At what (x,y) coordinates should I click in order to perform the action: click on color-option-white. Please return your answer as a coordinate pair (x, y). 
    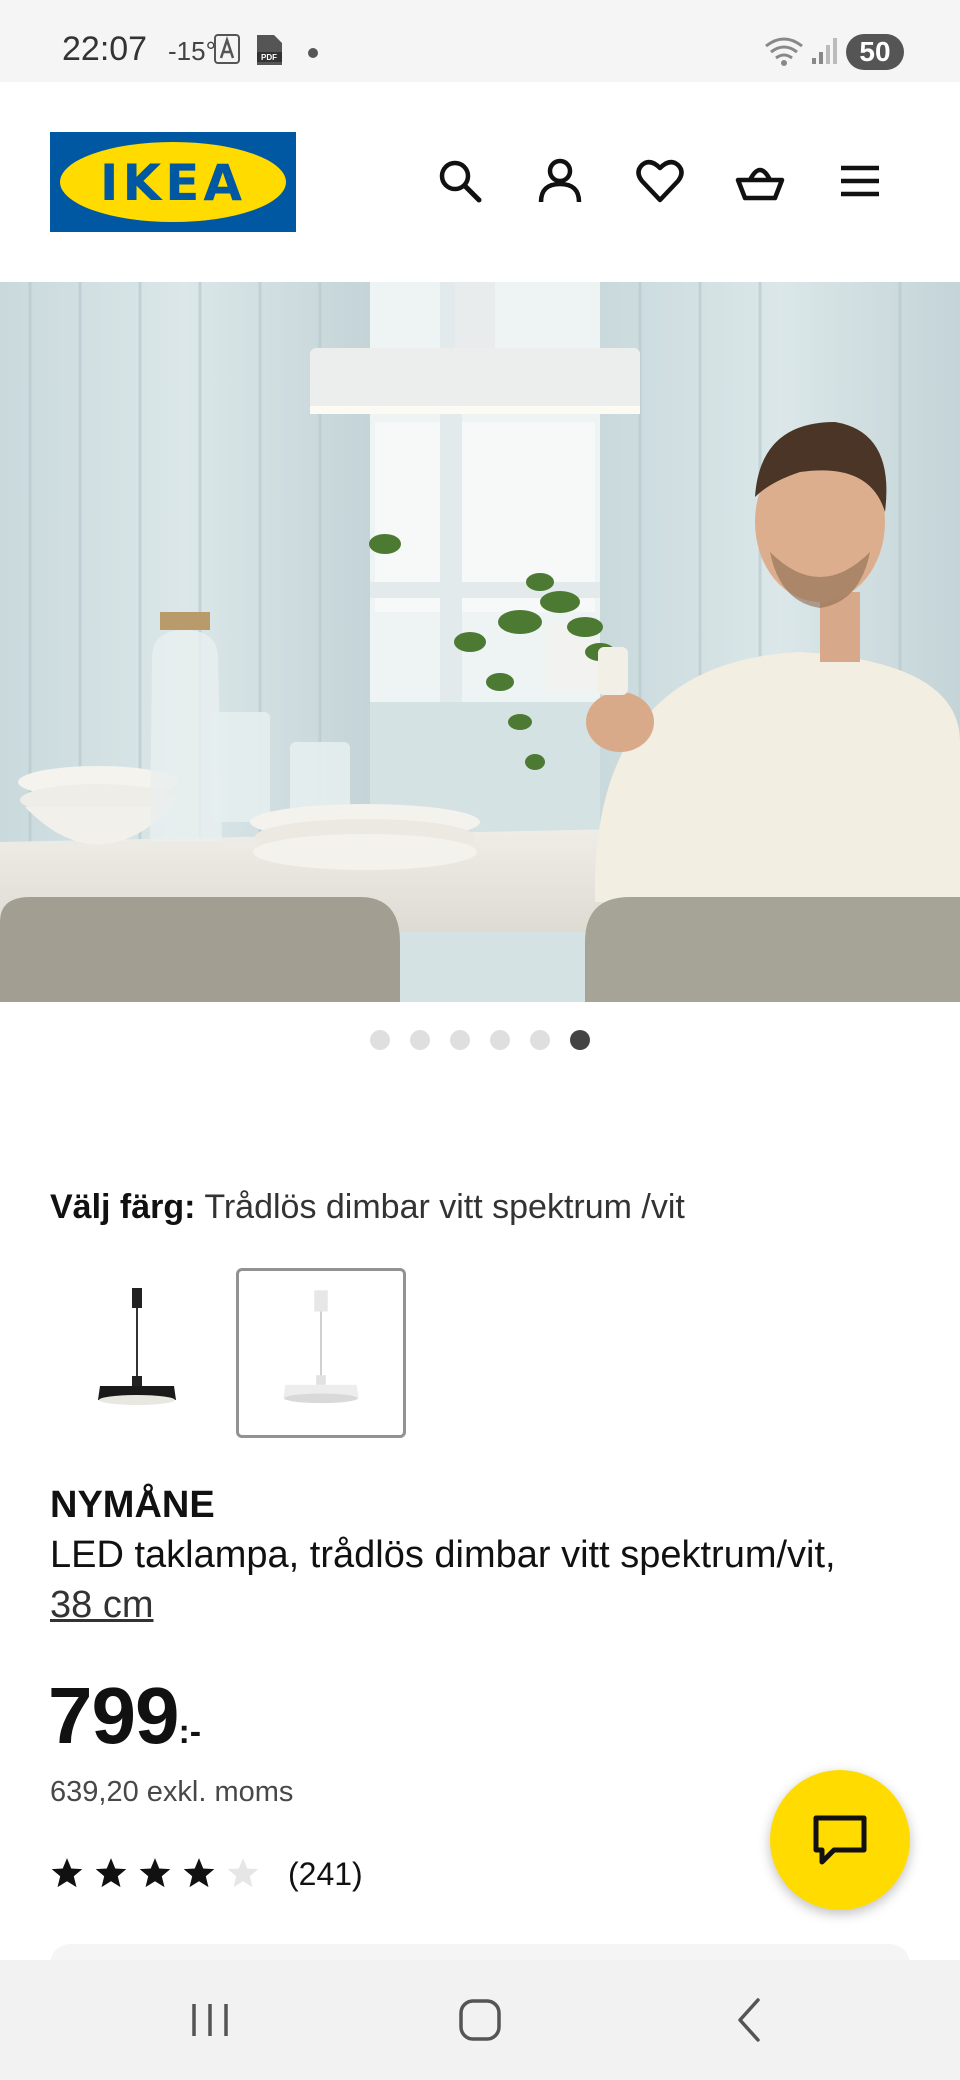
    Looking at the image, I should click on (321, 1353).